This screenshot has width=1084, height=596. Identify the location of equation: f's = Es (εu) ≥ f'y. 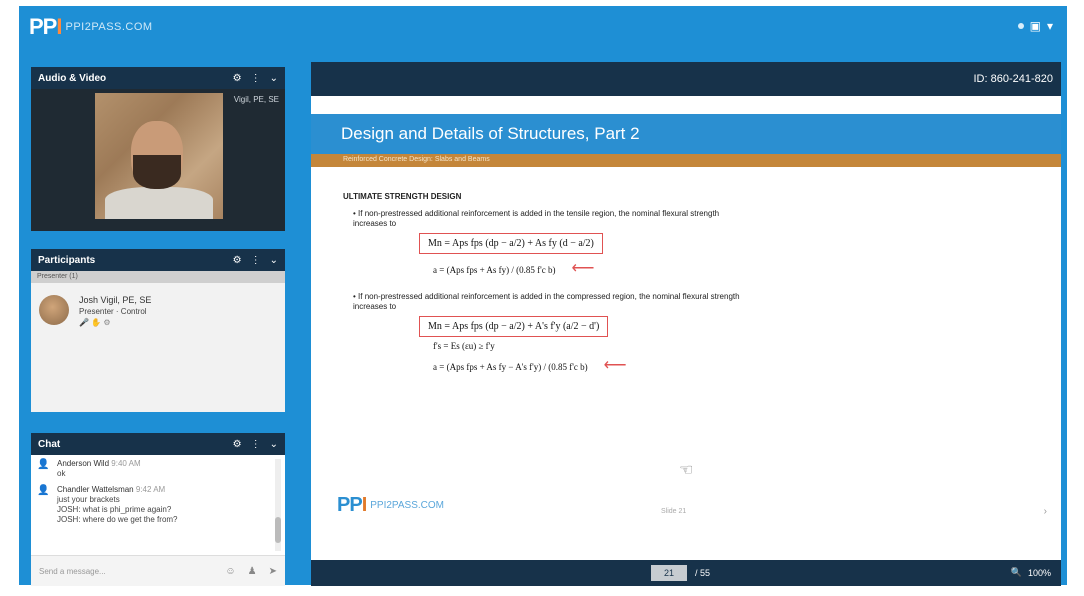
(464, 346).